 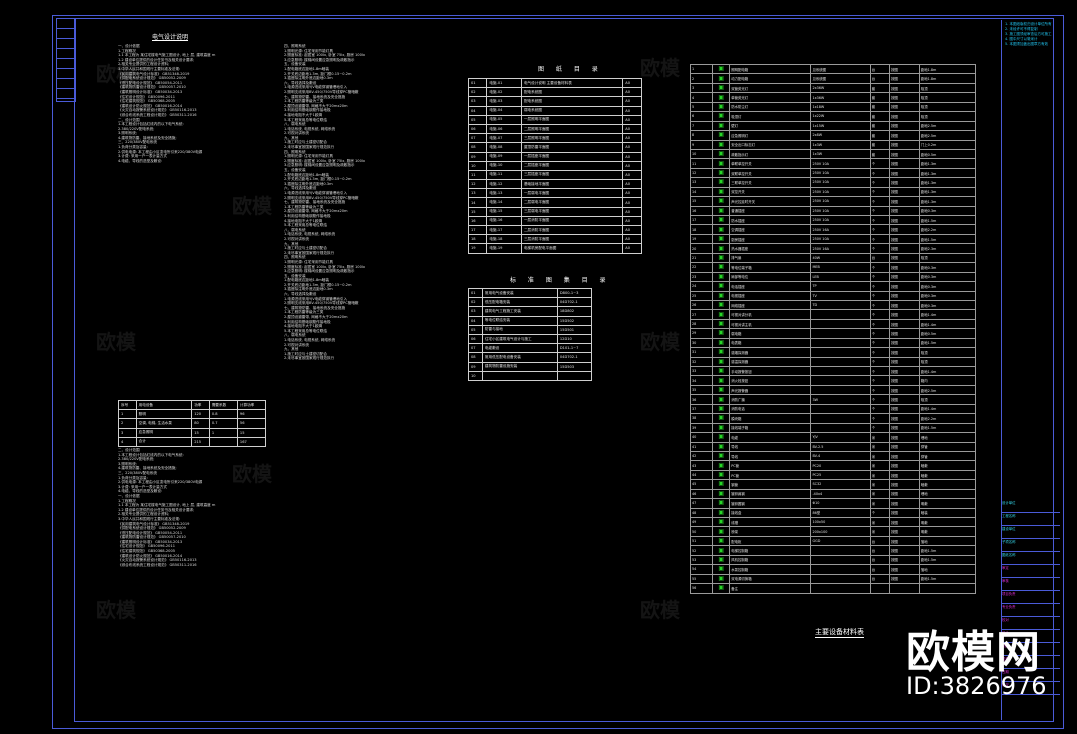 What do you see at coordinates (833, 107) in the screenshot?
I see `table-row: 5 ▣ 防水防尘灯 1x18W 套按图 吸顶` at bounding box center [833, 107].